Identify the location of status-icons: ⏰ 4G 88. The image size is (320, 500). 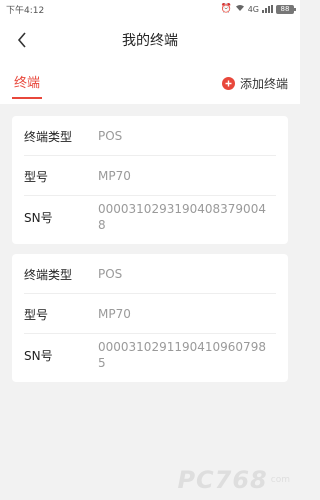
(258, 9).